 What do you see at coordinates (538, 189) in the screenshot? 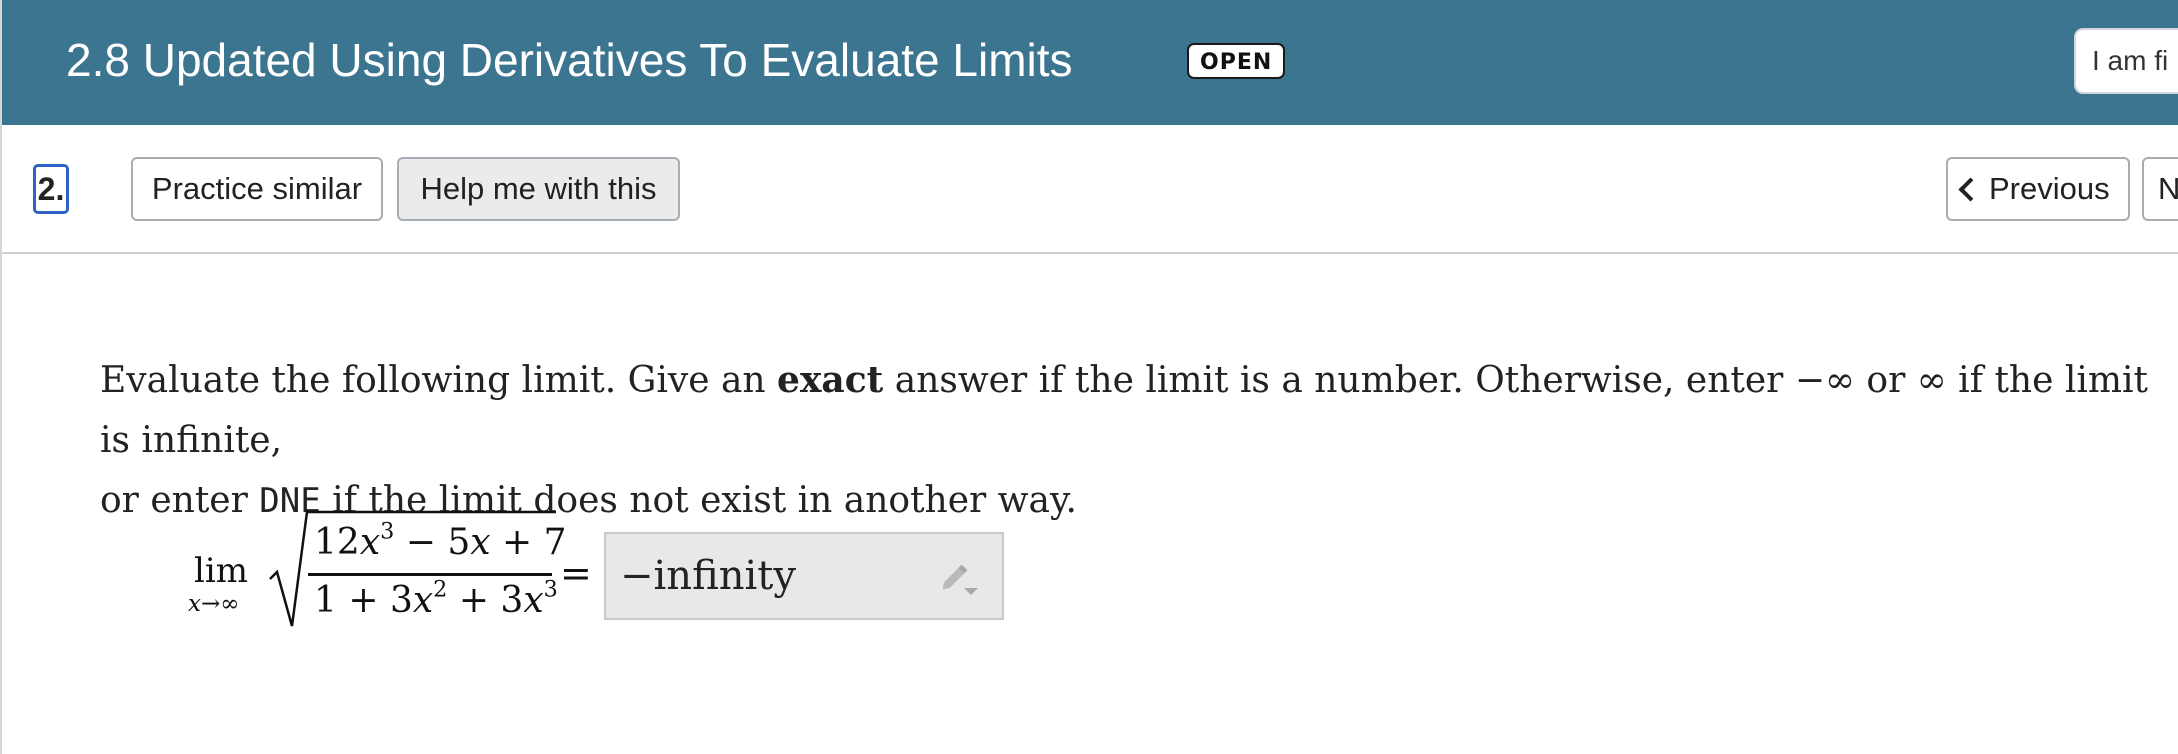
I see `help-me-button: Help me with this` at bounding box center [538, 189].